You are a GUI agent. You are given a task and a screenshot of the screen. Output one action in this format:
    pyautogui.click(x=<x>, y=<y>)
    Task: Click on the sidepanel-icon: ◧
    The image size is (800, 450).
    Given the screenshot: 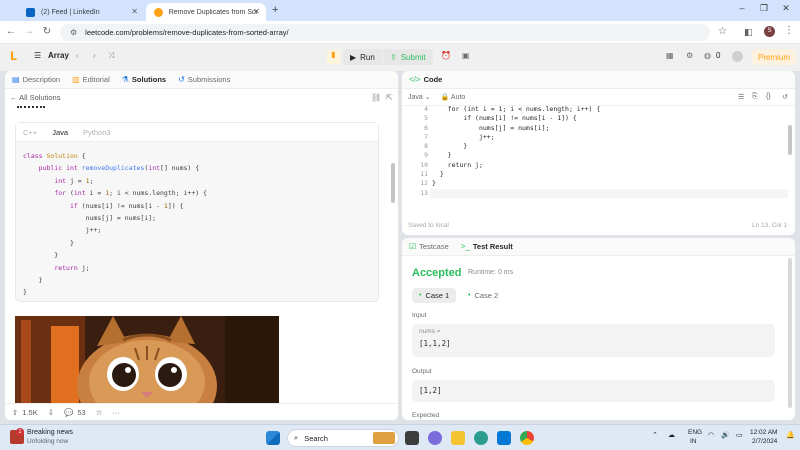 What is the action you would take?
    pyautogui.click(x=748, y=32)
    